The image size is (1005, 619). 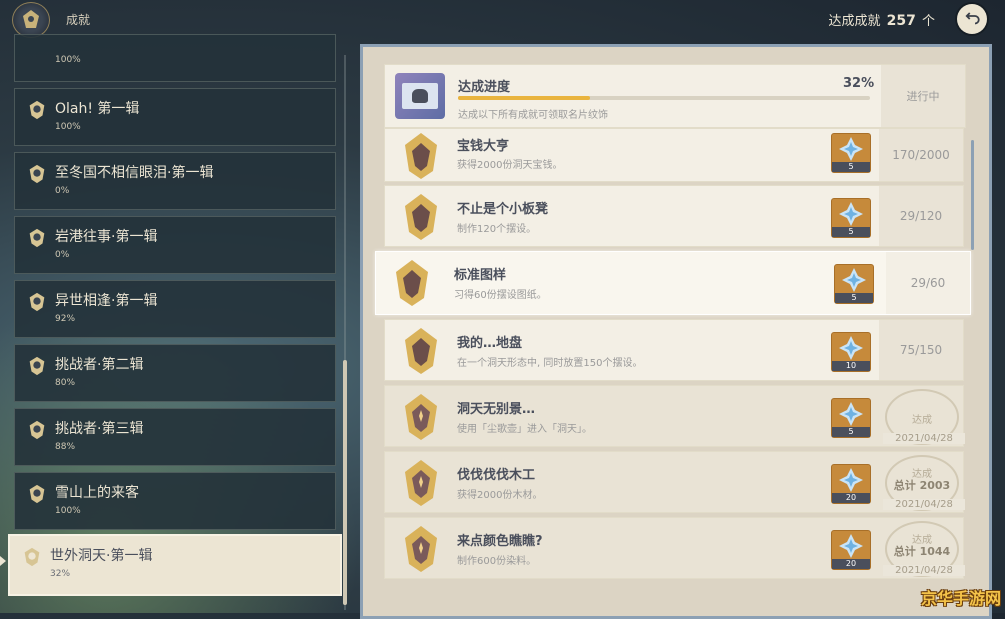 I want to click on achievement-row-highlighted: 标准图样 习得60份摆设图纸。 5 29/60, so click(x=673, y=283).